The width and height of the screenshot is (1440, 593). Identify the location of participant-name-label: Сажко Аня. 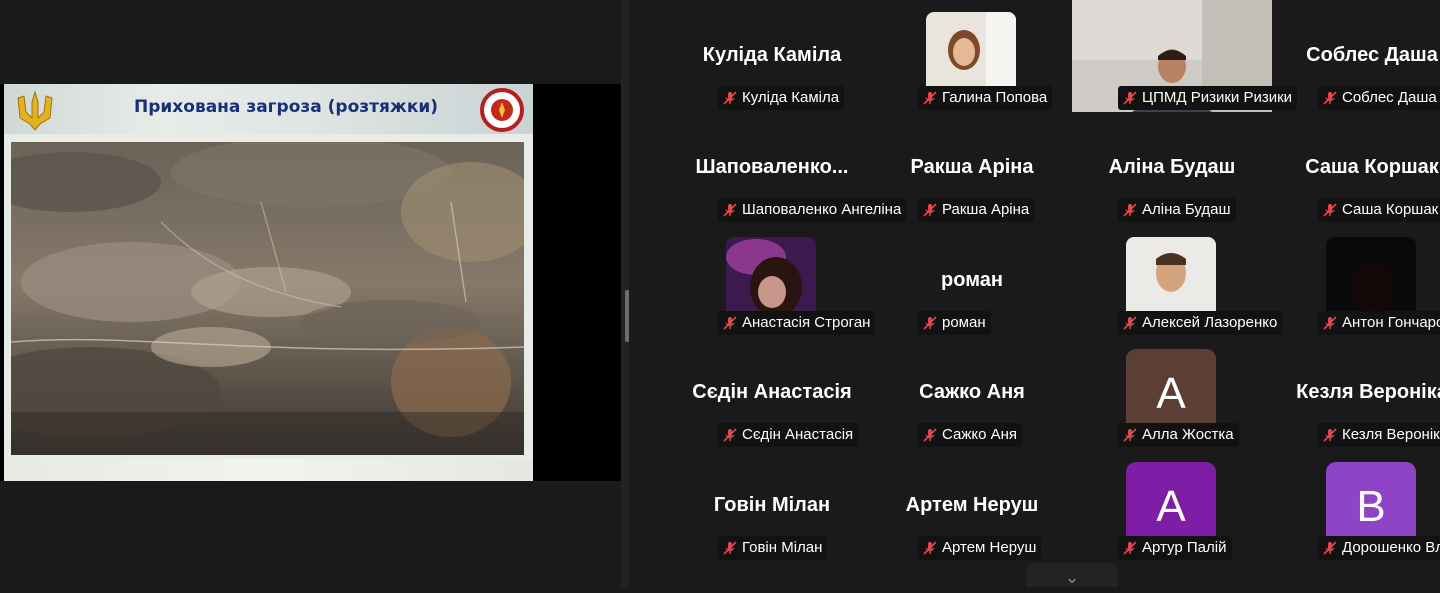
(970, 435).